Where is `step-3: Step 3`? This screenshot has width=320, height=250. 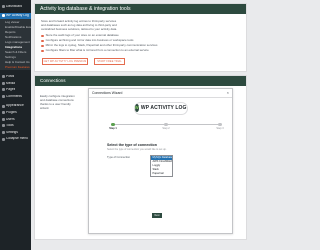 step-3: Step 3 is located at coordinates (220, 126).